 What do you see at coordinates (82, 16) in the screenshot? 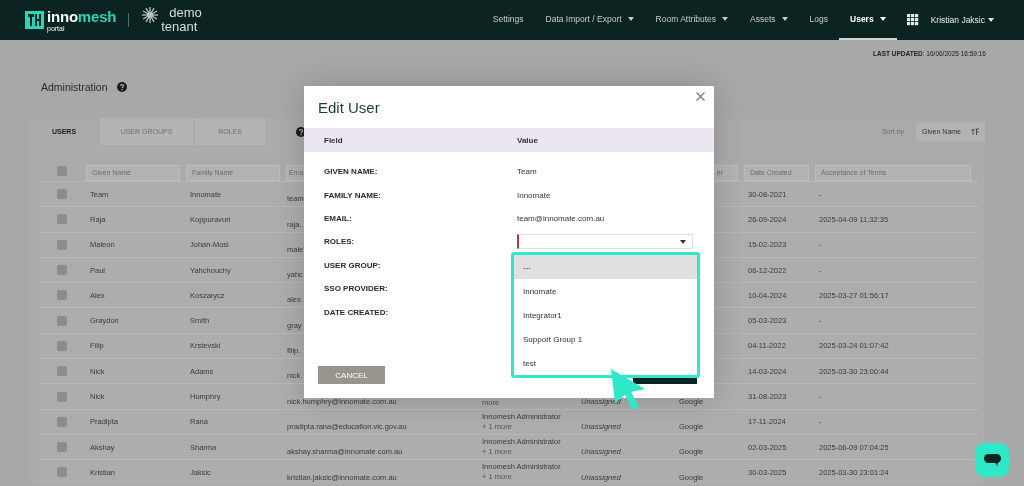
I see `logo-wordmark: innomesh` at bounding box center [82, 16].